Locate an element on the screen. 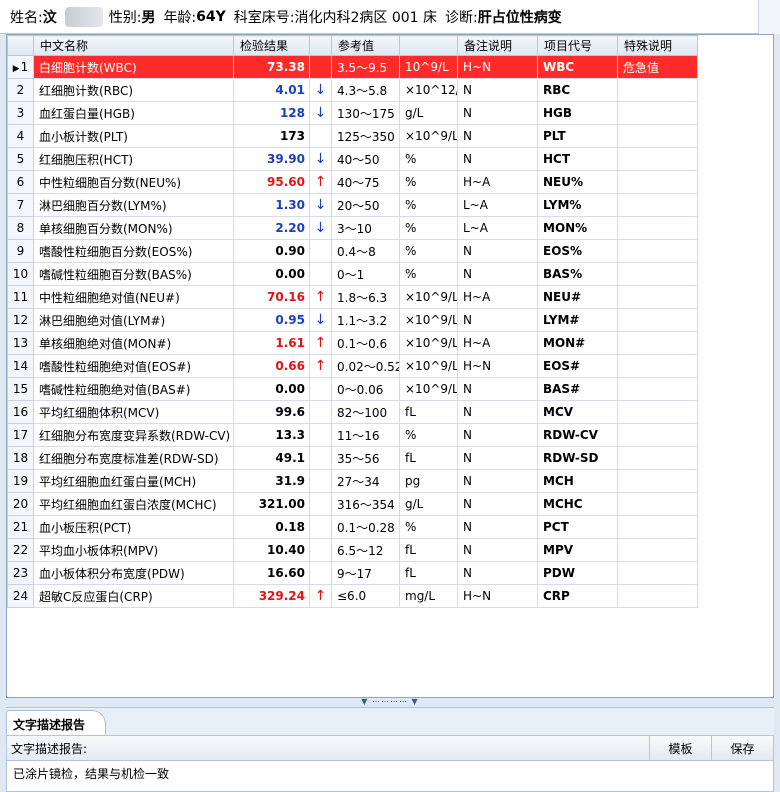 The width and height of the screenshot is (780, 792). reference-range: 6.5～12 is located at coordinates (365, 550).